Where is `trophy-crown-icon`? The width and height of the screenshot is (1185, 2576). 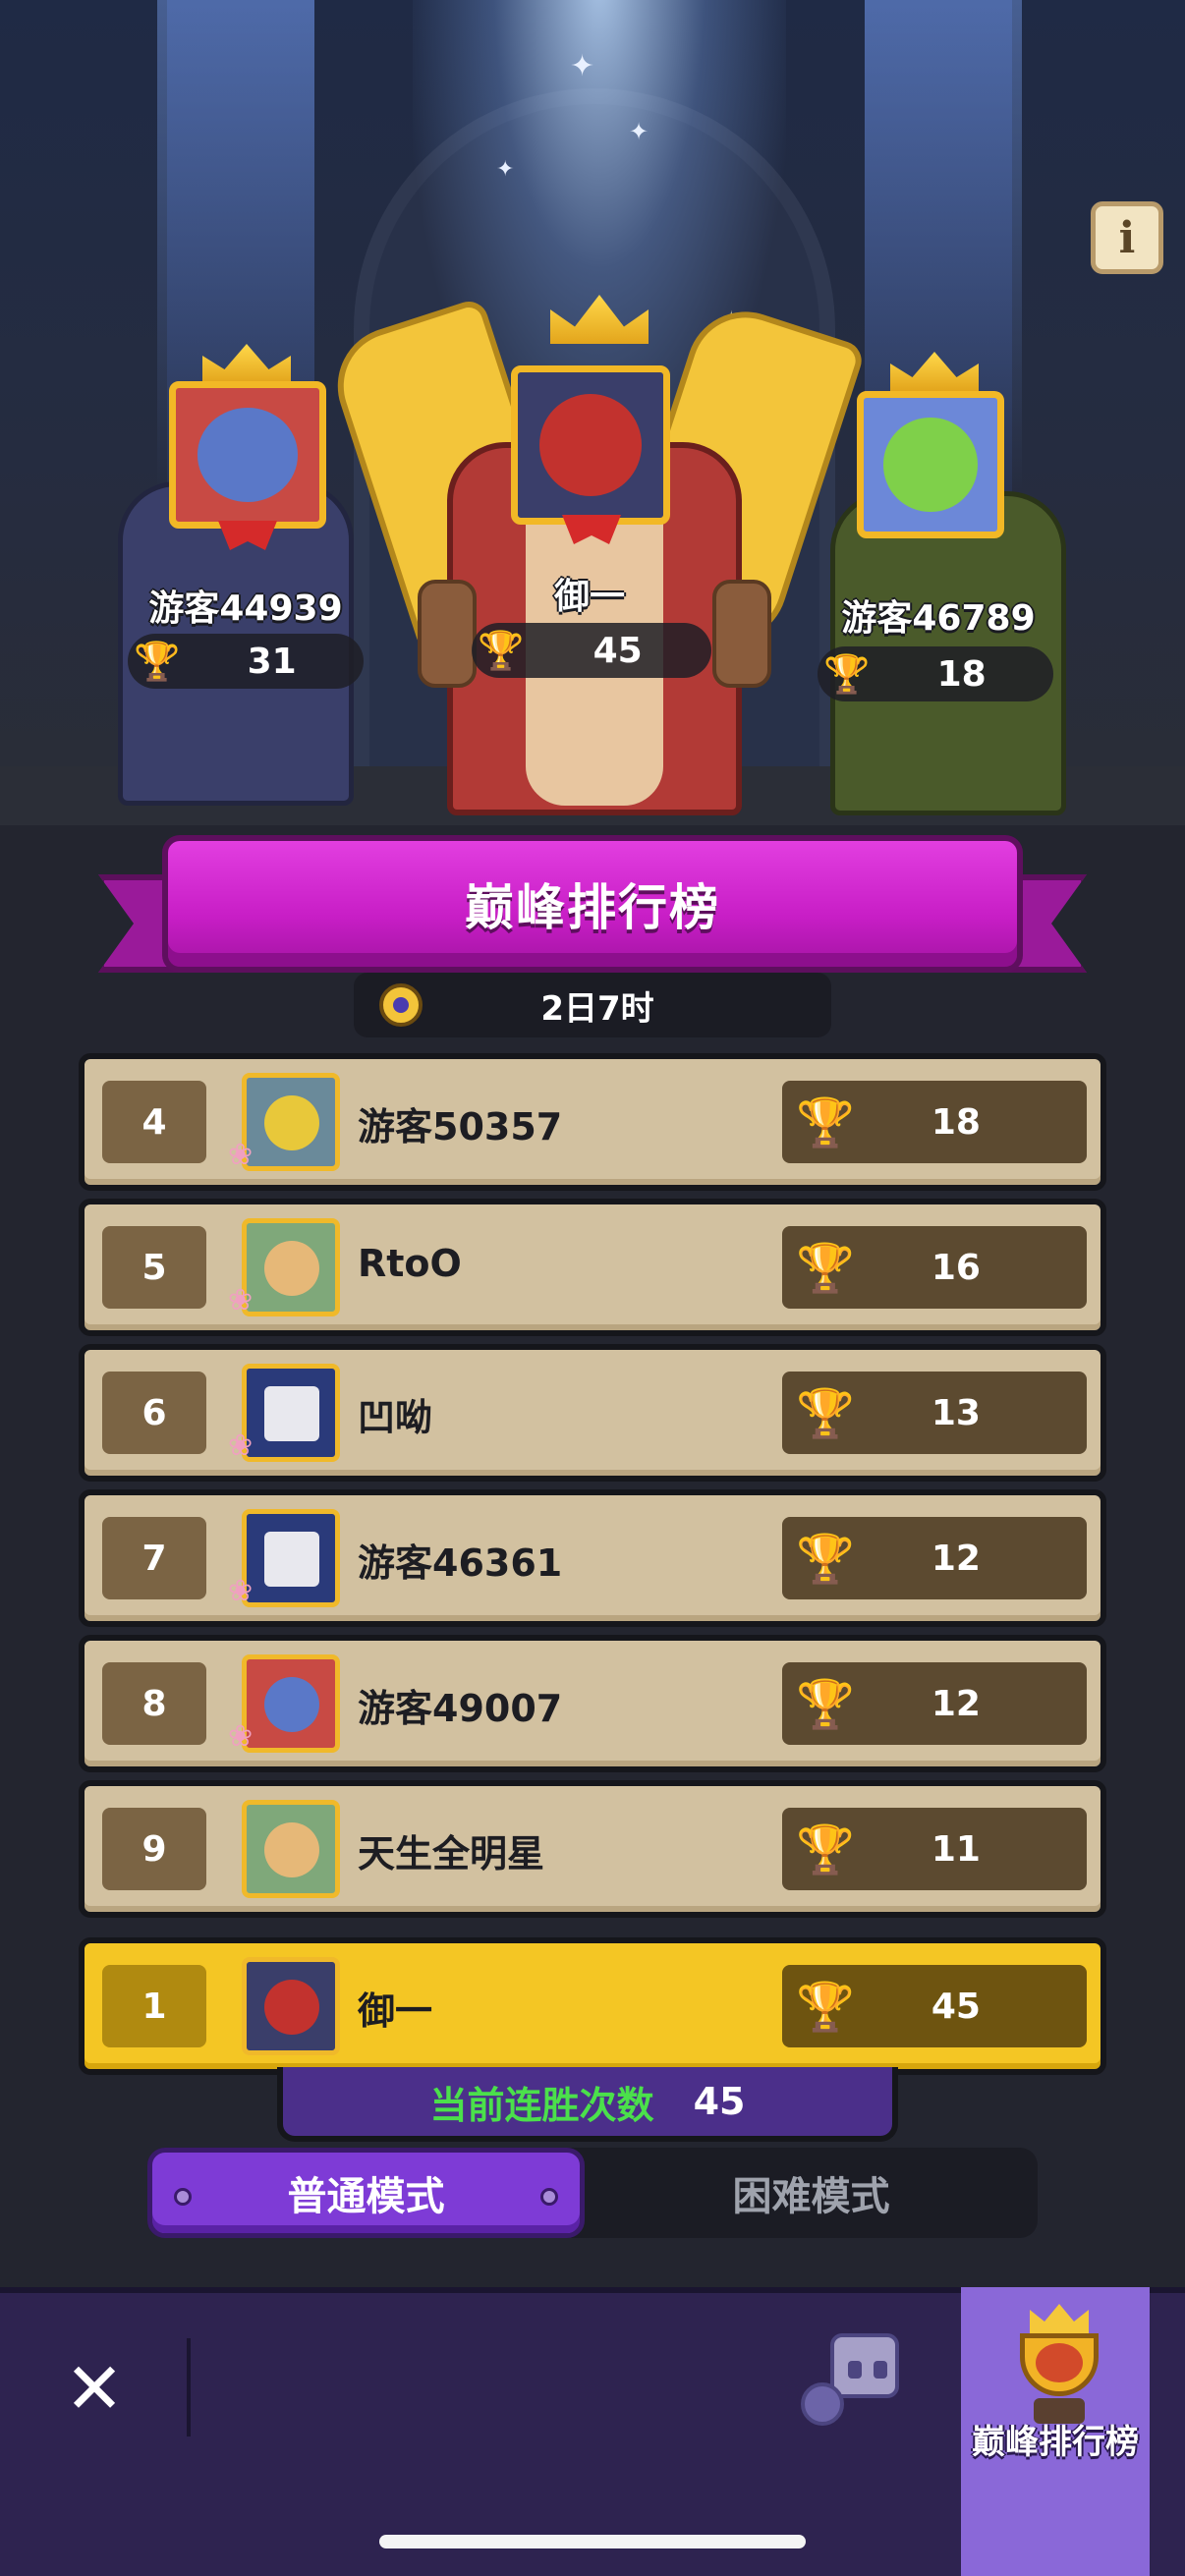 trophy-crown-icon is located at coordinates (1059, 2368).